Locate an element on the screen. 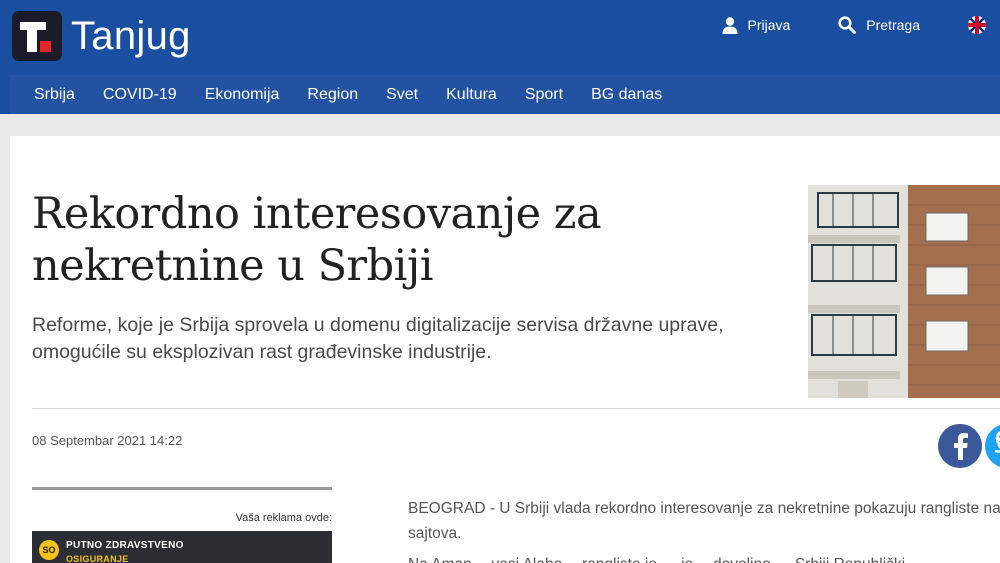 Image resolution: width=1000 pixels, height=563 pixels. ad-divider is located at coordinates (182, 488).